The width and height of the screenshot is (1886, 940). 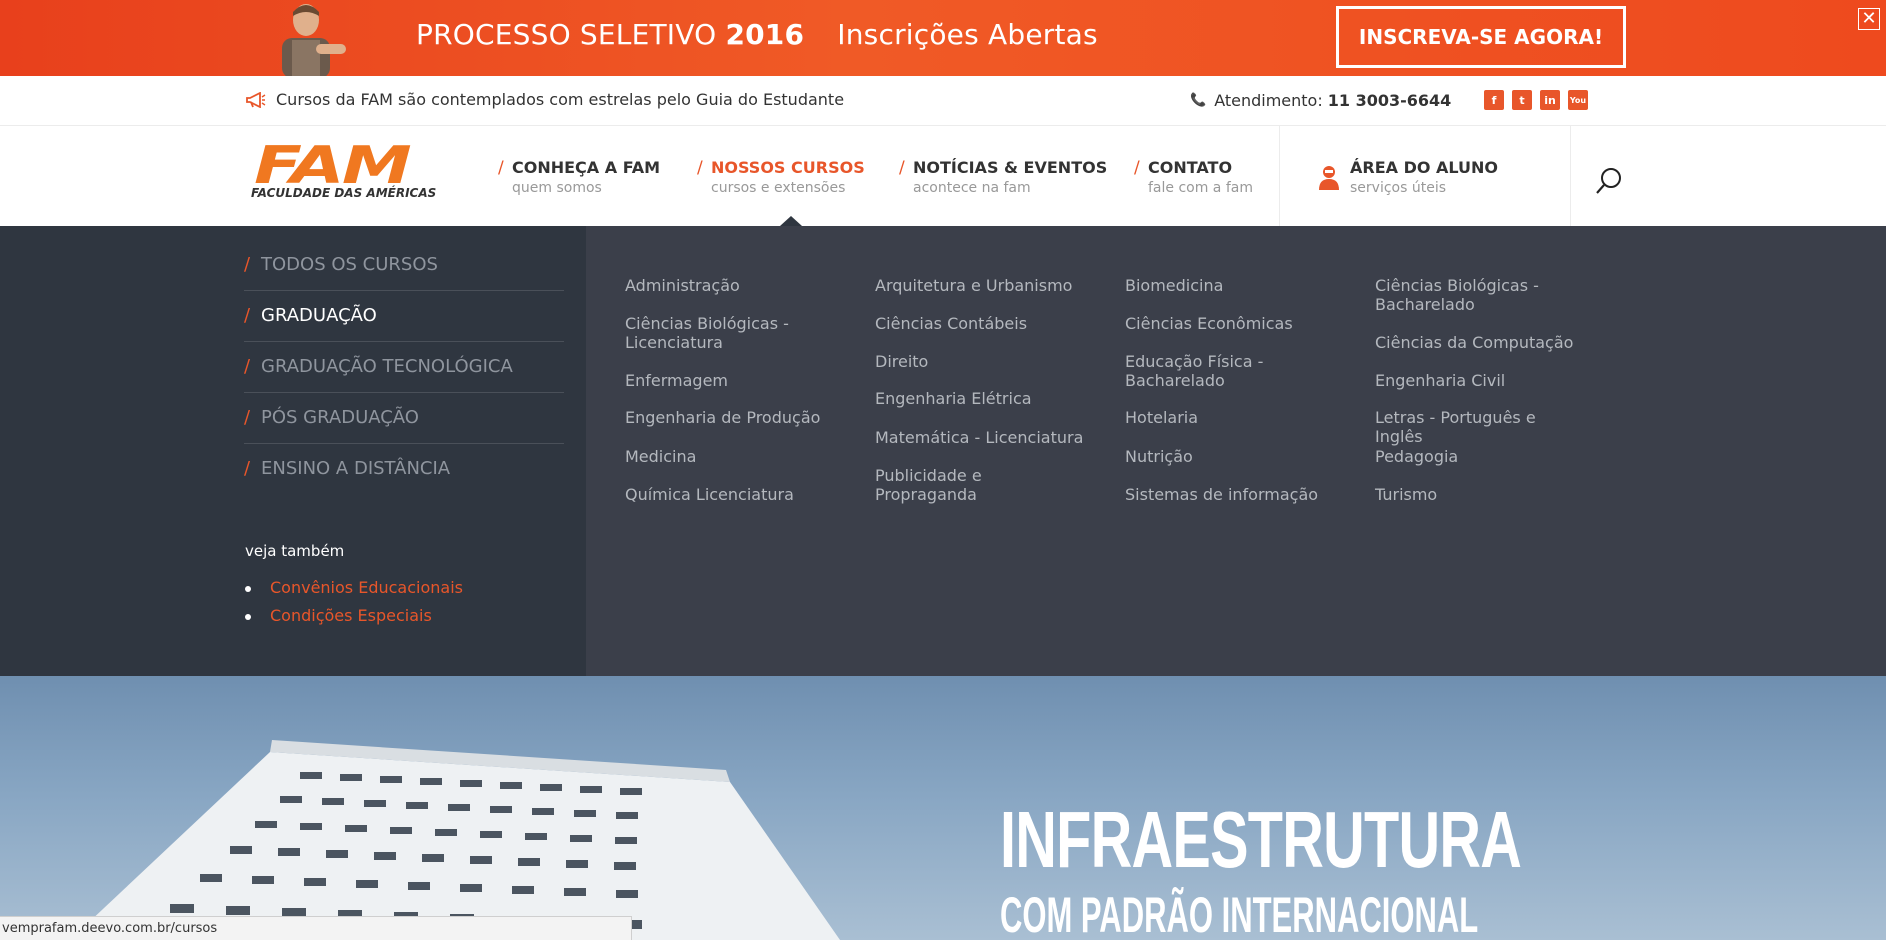 I want to click on course-link: Administração, so click(x=730, y=285).